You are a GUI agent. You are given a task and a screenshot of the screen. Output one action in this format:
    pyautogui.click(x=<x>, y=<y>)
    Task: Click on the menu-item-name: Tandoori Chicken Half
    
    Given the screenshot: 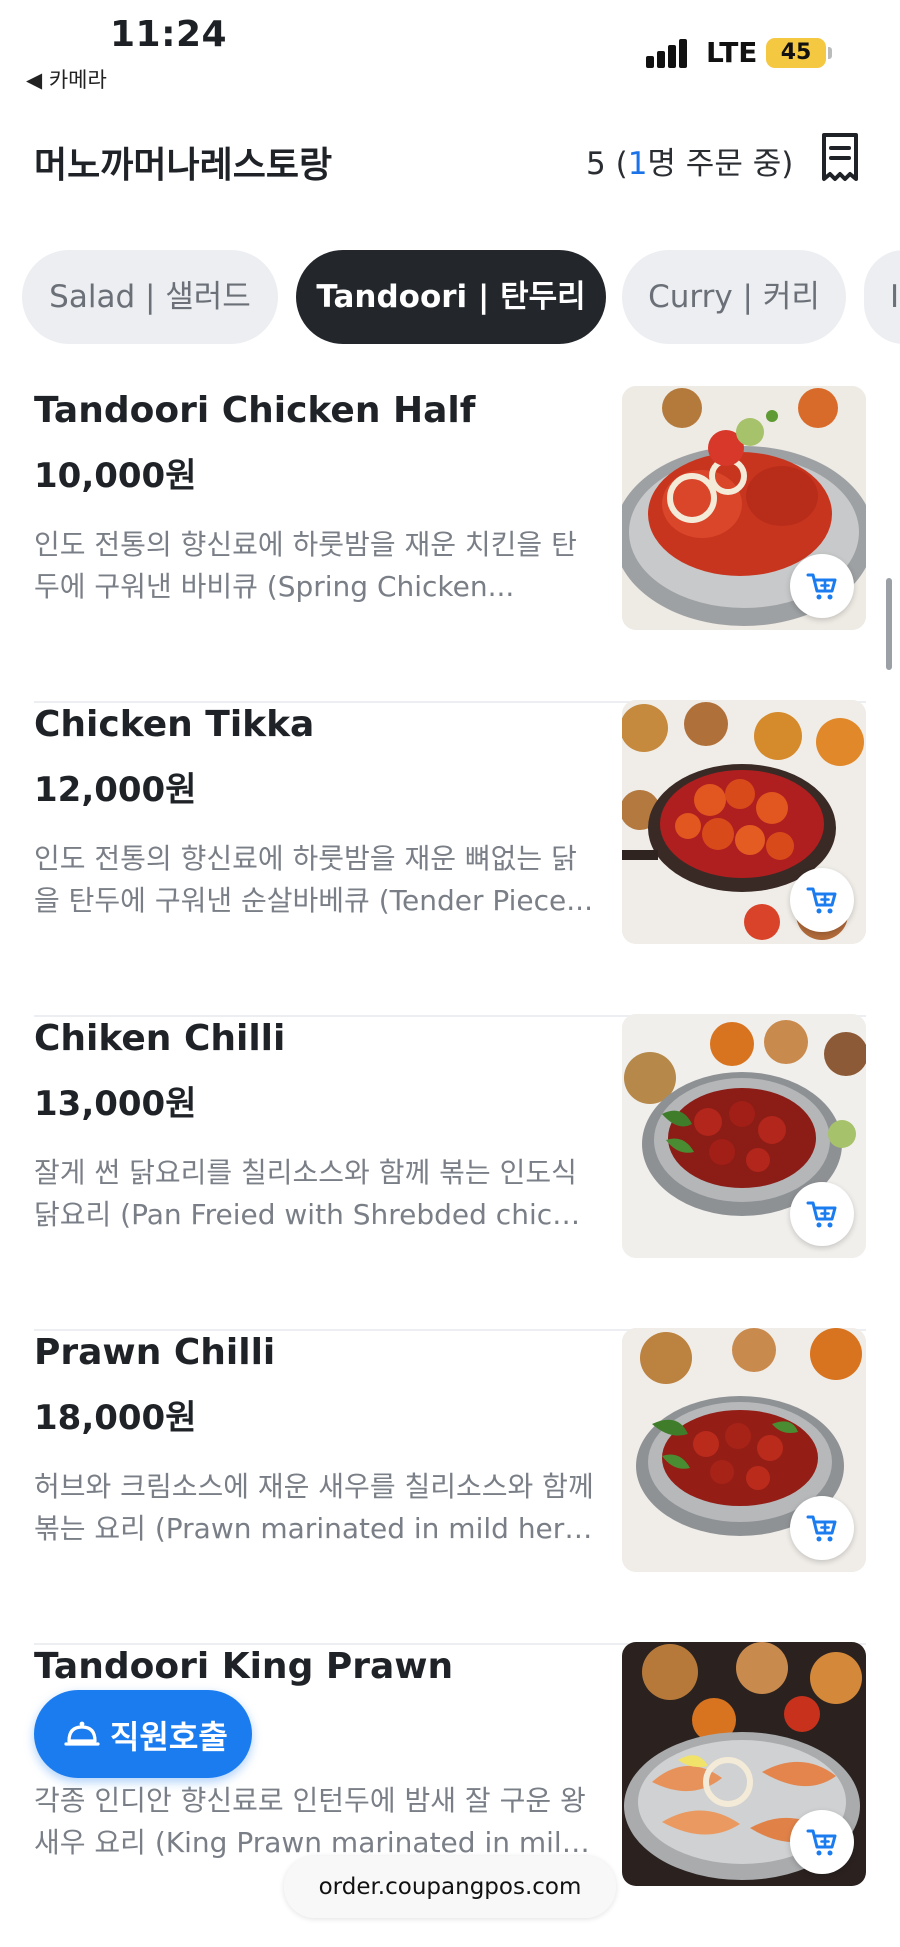 What is the action you would take?
    pyautogui.click(x=255, y=410)
    